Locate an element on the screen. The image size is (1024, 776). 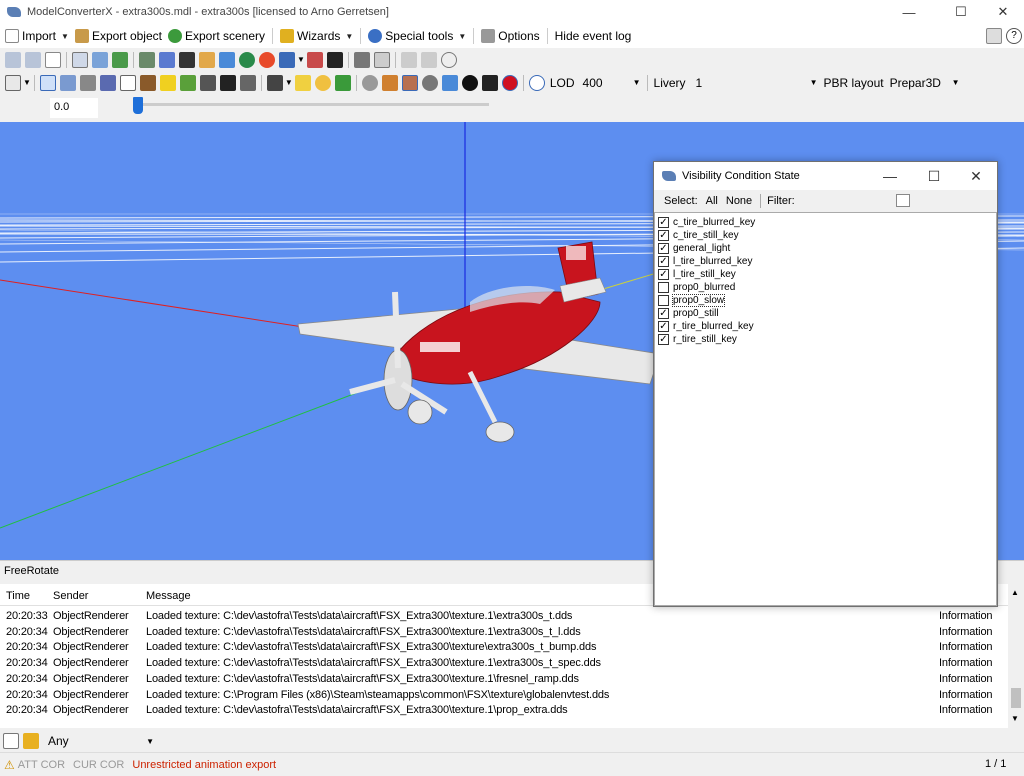
visibility-item: ✓ r_tire_still_key is located at coordinates (697, 339).